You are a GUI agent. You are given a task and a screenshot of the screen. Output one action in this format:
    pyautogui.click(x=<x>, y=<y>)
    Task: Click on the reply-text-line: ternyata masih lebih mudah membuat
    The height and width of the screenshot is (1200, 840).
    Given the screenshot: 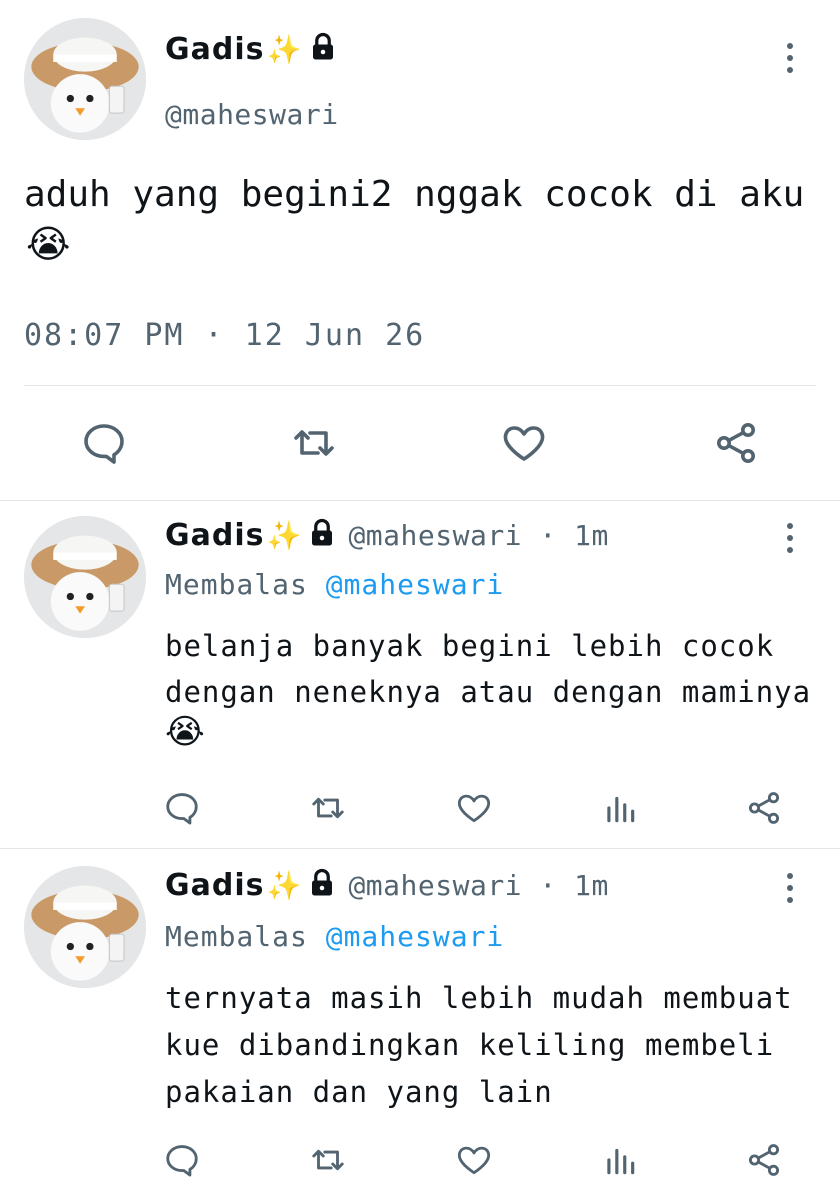 What is the action you would take?
    pyautogui.click(x=479, y=998)
    